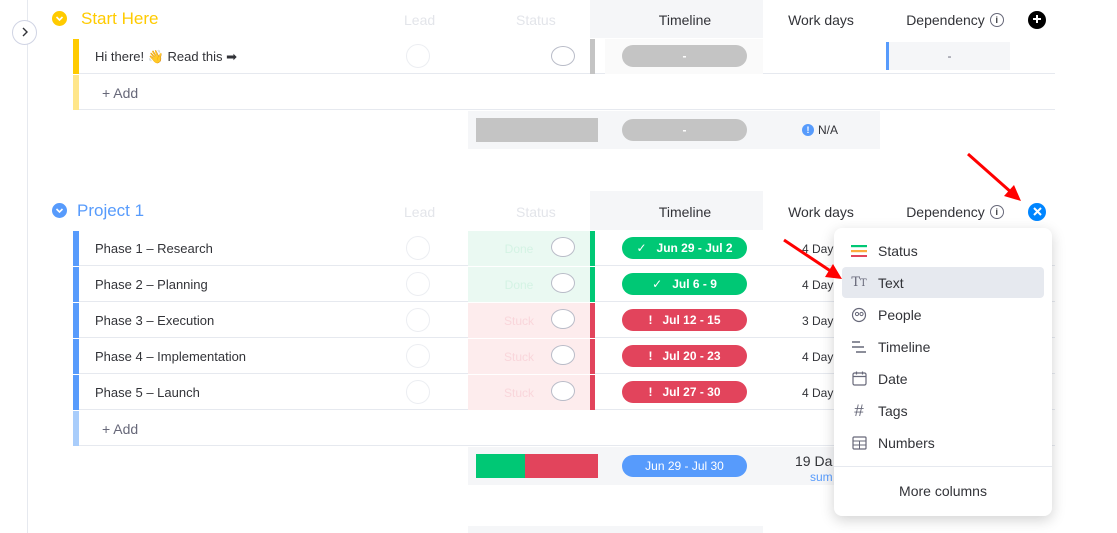  Describe the element at coordinates (812, 258) in the screenshot. I see `red-arrow-to-text-item` at that location.